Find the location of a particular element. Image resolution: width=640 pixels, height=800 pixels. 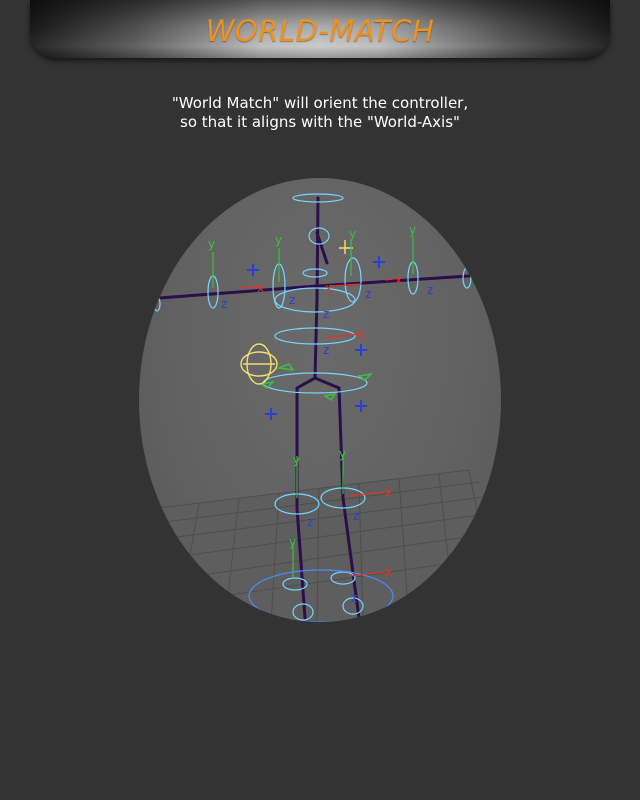

description-line-2: so that it aligns with the "World-Axis" is located at coordinates (320, 122).